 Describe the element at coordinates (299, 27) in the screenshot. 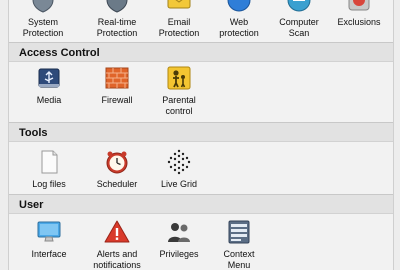

I see `item-label: Computer Scan` at that location.